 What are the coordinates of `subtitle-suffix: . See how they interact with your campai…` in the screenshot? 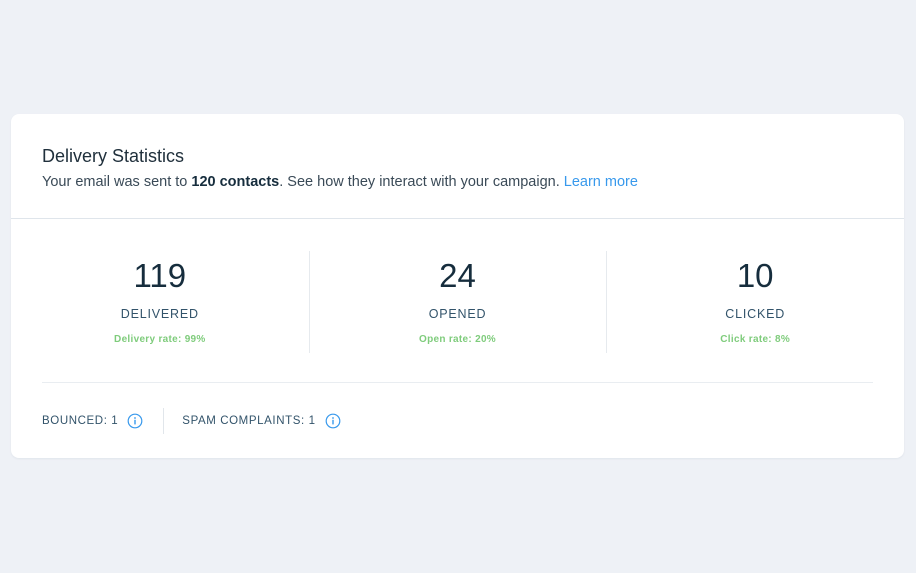 It's located at (421, 182).